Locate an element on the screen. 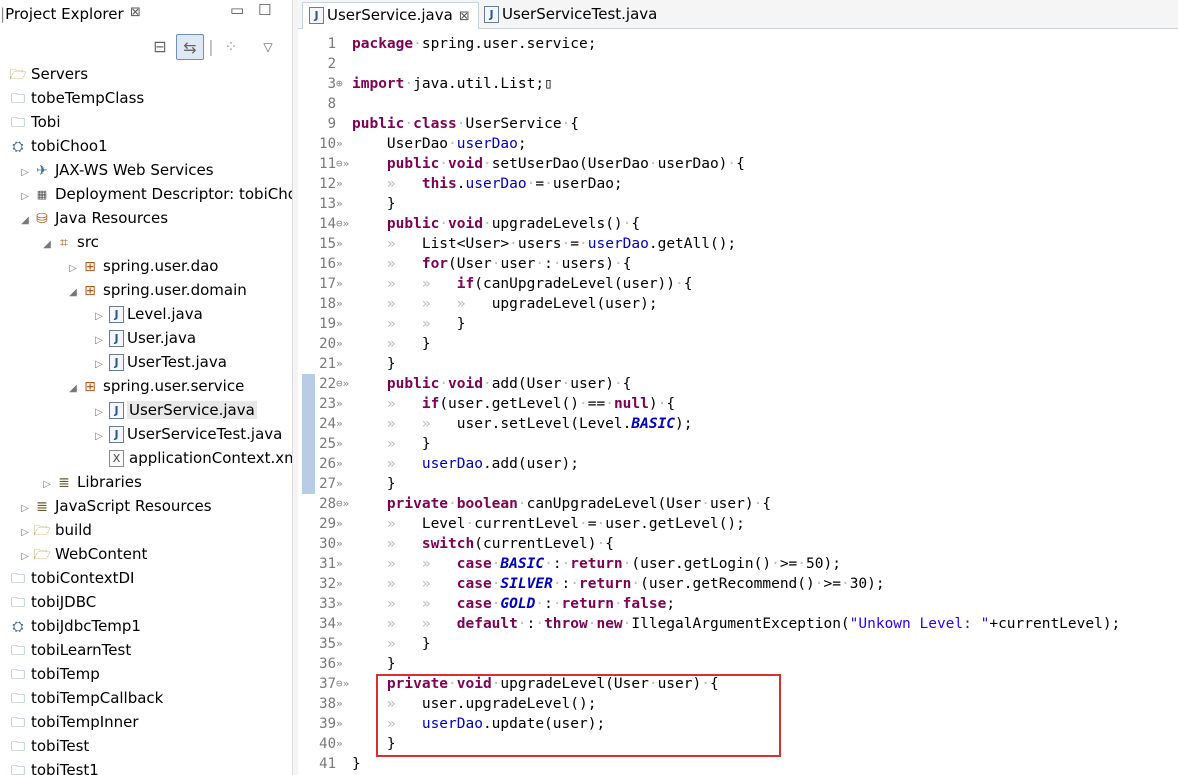  code-line: 35» » } is located at coordinates (738, 644).